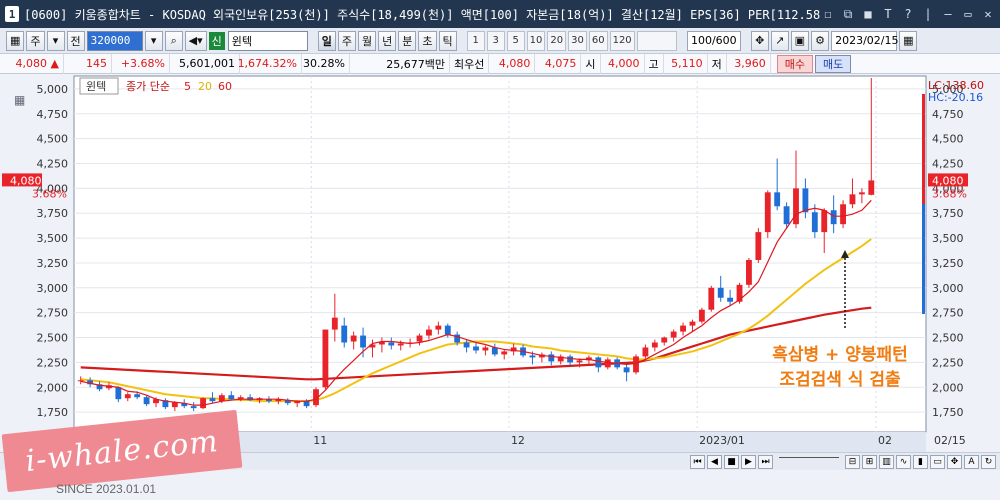 This screenshot has width=1000, height=500. I want to click on maximize-icon: ▭, so click(968, 14).